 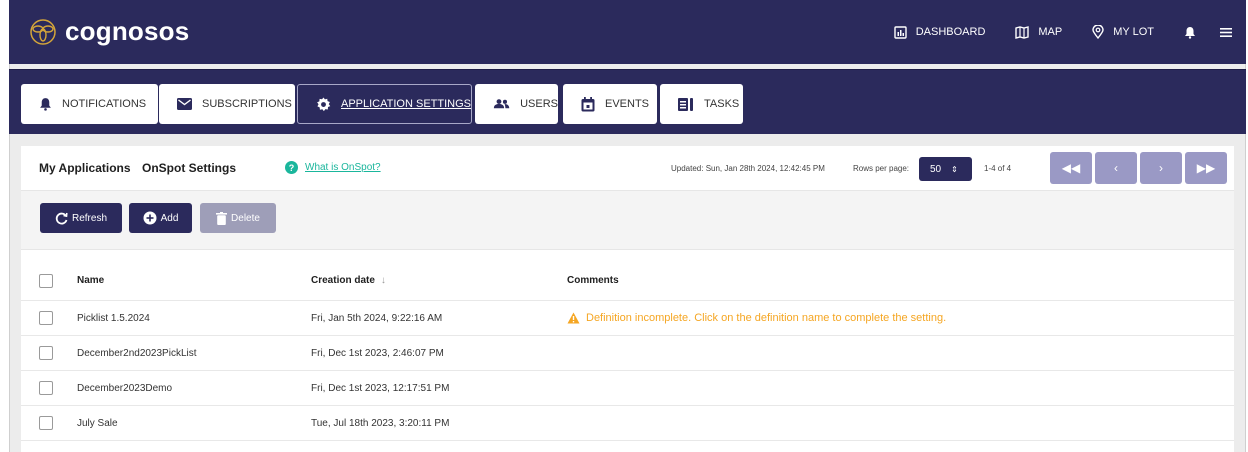 I want to click on last-page-button: ▶▶, so click(x=1206, y=168).